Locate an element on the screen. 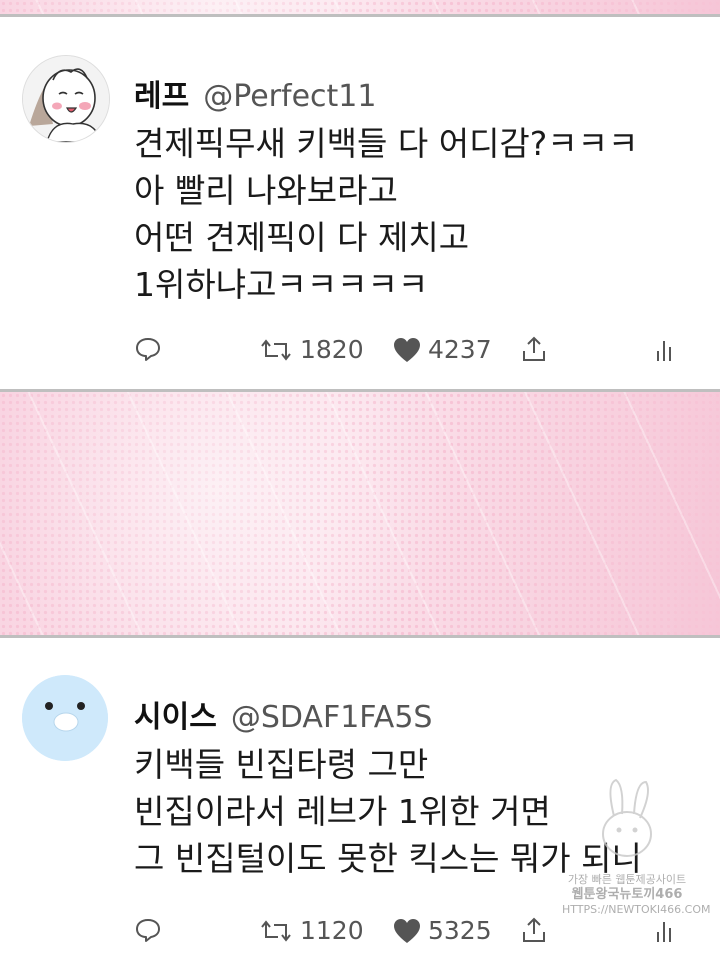  retweet-button: 1820 is located at coordinates (311, 349).